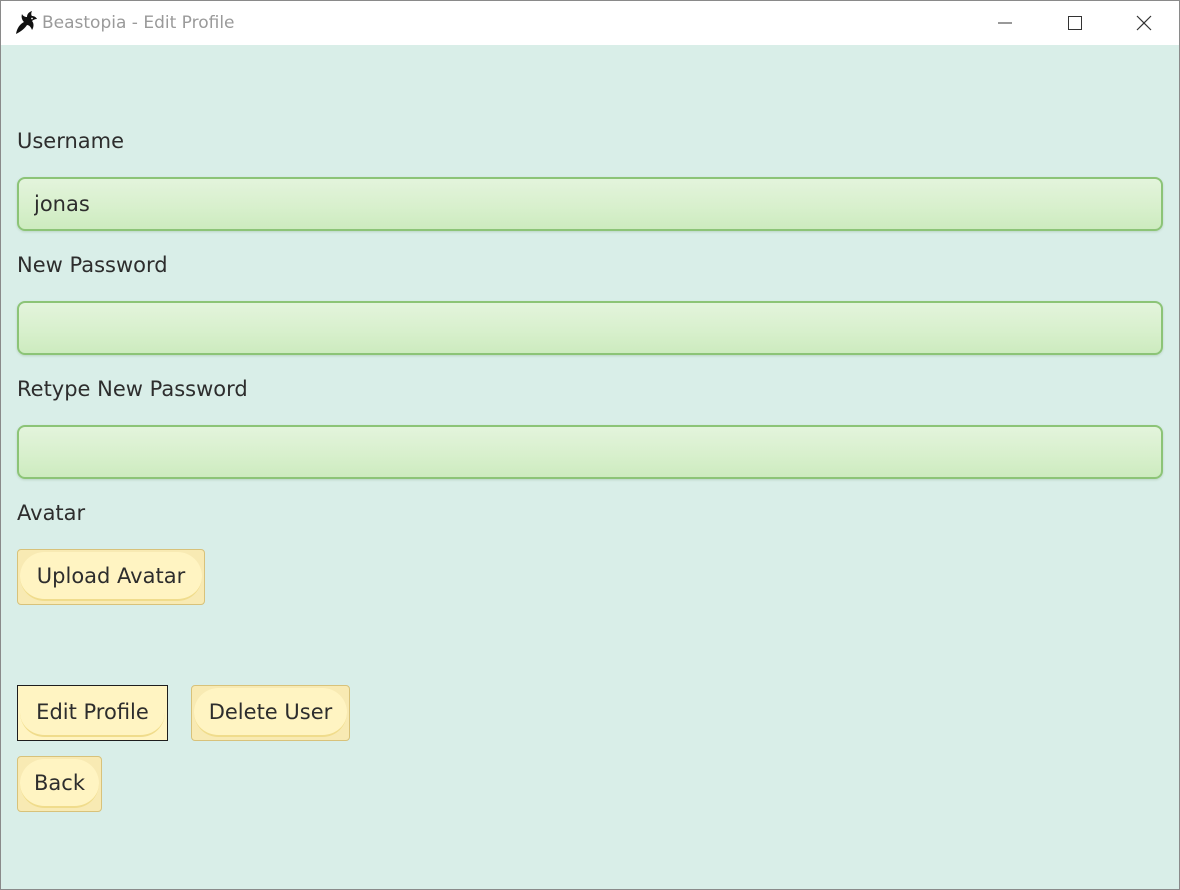 The width and height of the screenshot is (1180, 890). I want to click on close-icon, so click(1144, 23).